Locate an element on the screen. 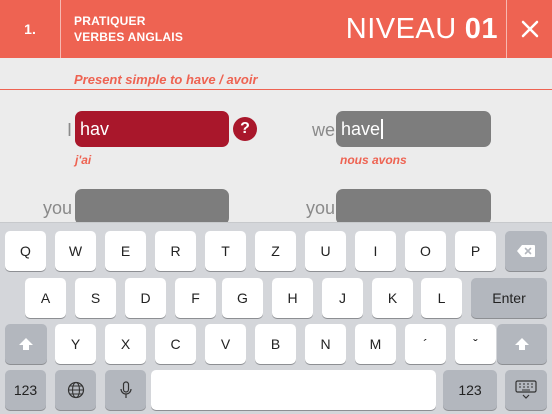 Image resolution: width=552 pixels, height=414 pixels. key: E is located at coordinates (125, 251).